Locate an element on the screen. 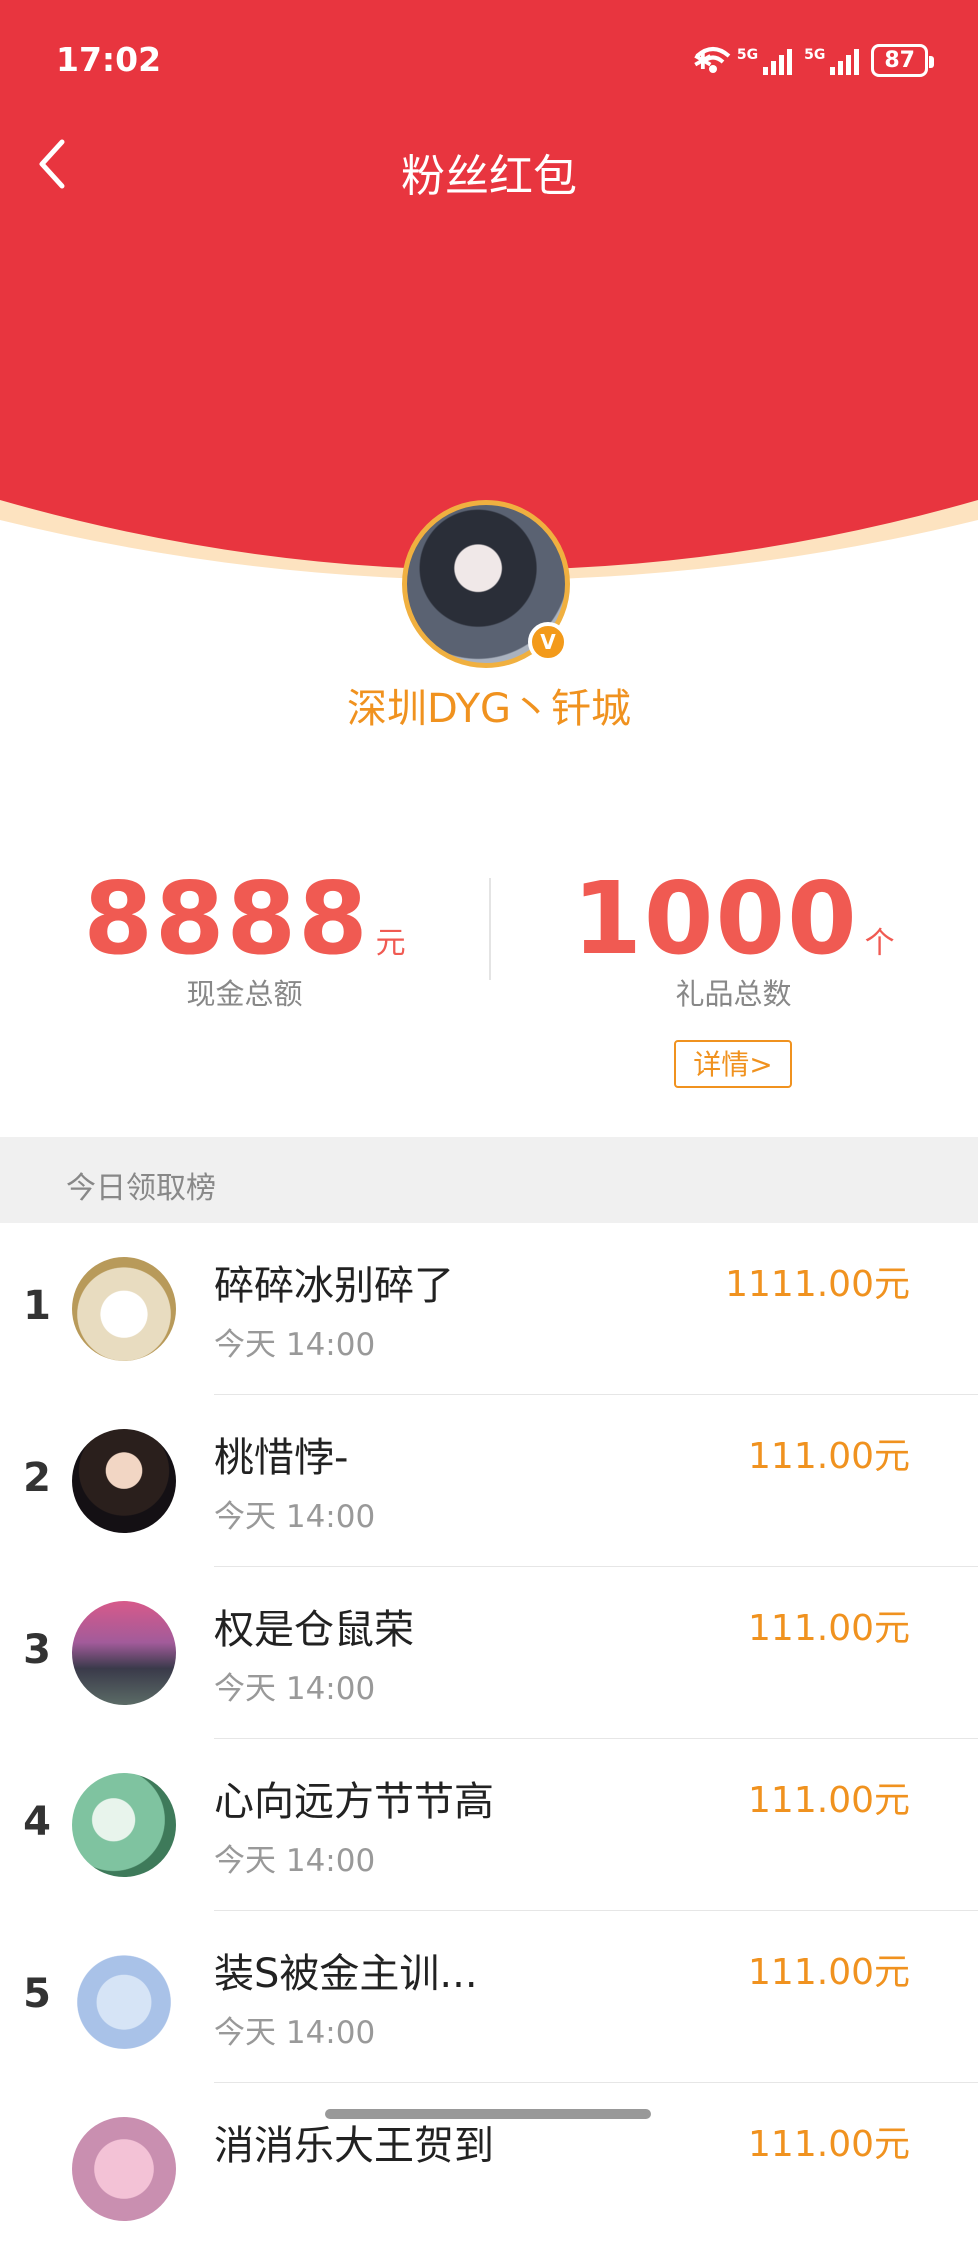  verified-badge-icon: V is located at coordinates (548, 642).